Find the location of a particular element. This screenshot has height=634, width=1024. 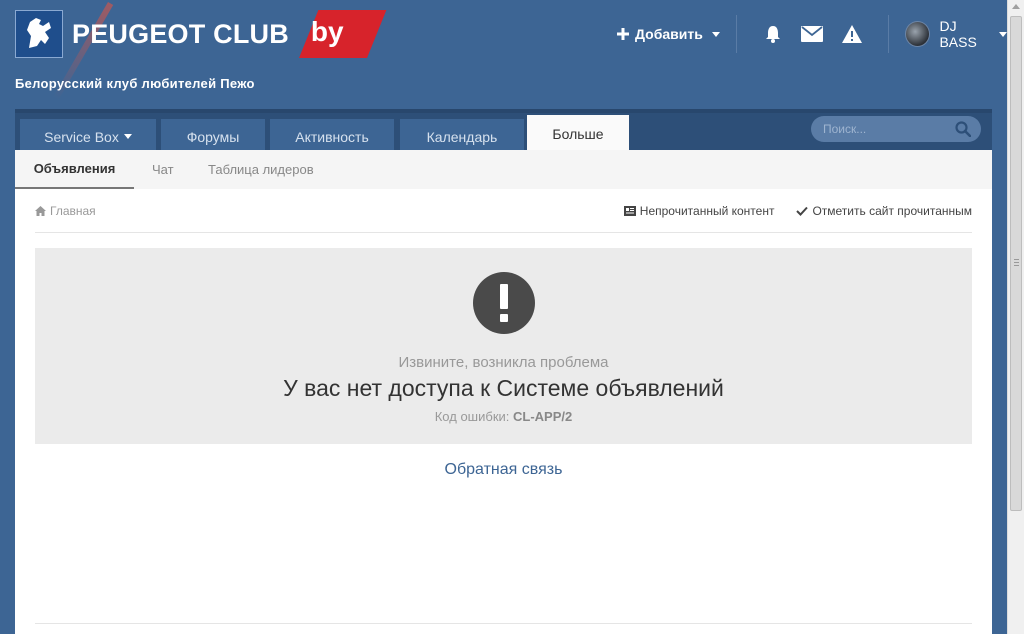

messages-button is located at coordinates (812, 34).